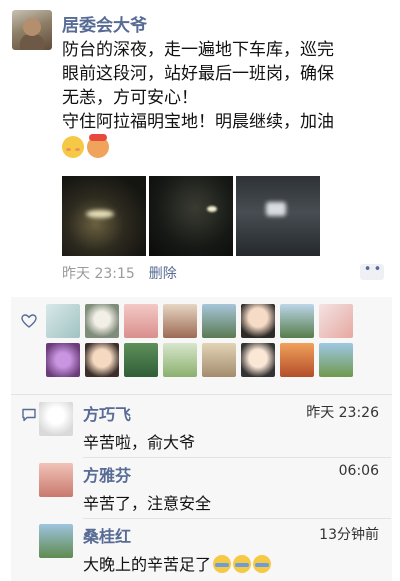 This screenshot has height=581, width=400. What do you see at coordinates (98, 274) in the screenshot?
I see `post-time: 昨天 23:15` at bounding box center [98, 274].